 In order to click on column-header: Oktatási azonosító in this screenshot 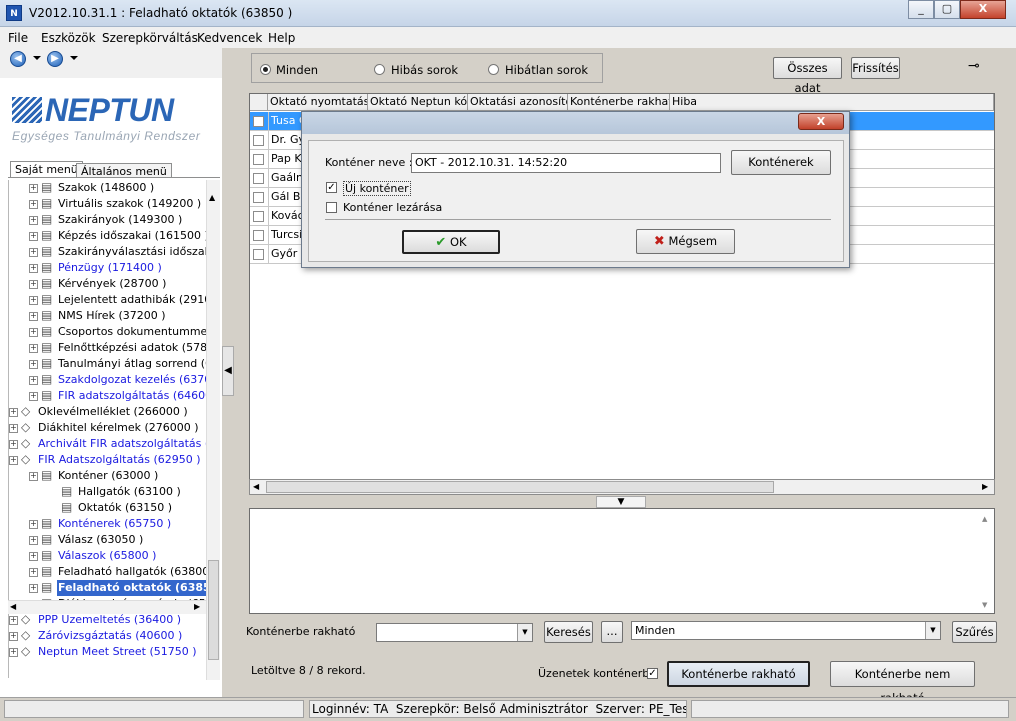, I will do `click(518, 102)`.